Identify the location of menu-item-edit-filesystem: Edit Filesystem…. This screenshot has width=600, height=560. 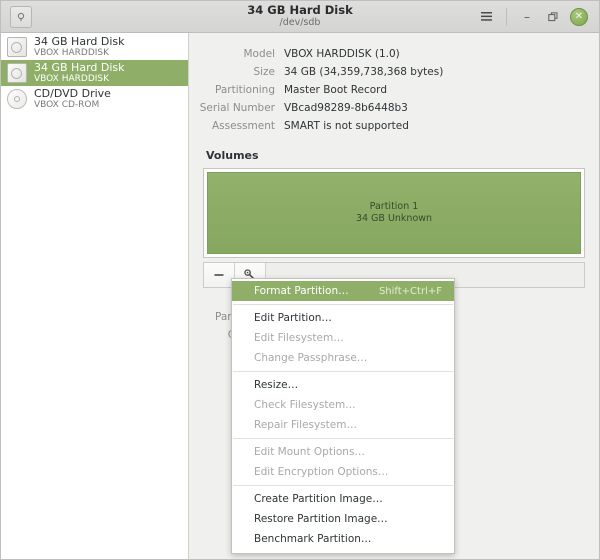
(343, 338).